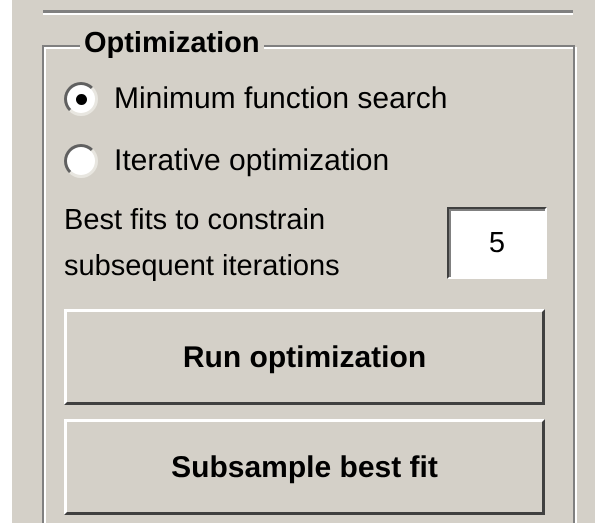 Image resolution: width=595 pixels, height=523 pixels. What do you see at coordinates (281, 99) in the screenshot?
I see `radio-label: Minimum function search` at bounding box center [281, 99].